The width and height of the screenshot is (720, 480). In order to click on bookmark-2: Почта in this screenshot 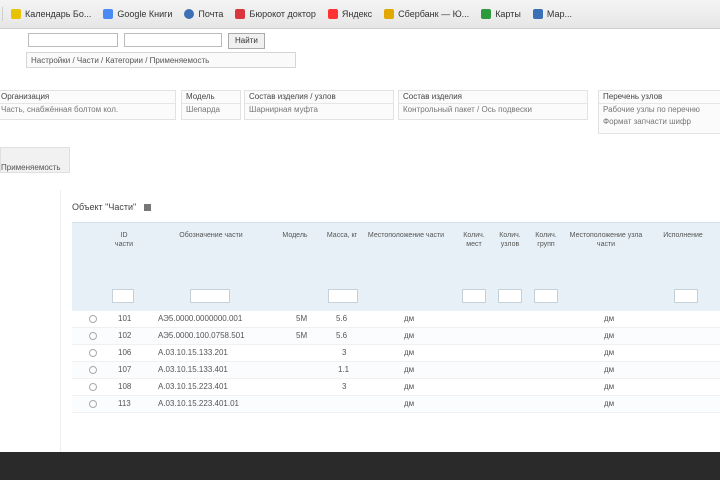, I will do `click(203, 14)`.